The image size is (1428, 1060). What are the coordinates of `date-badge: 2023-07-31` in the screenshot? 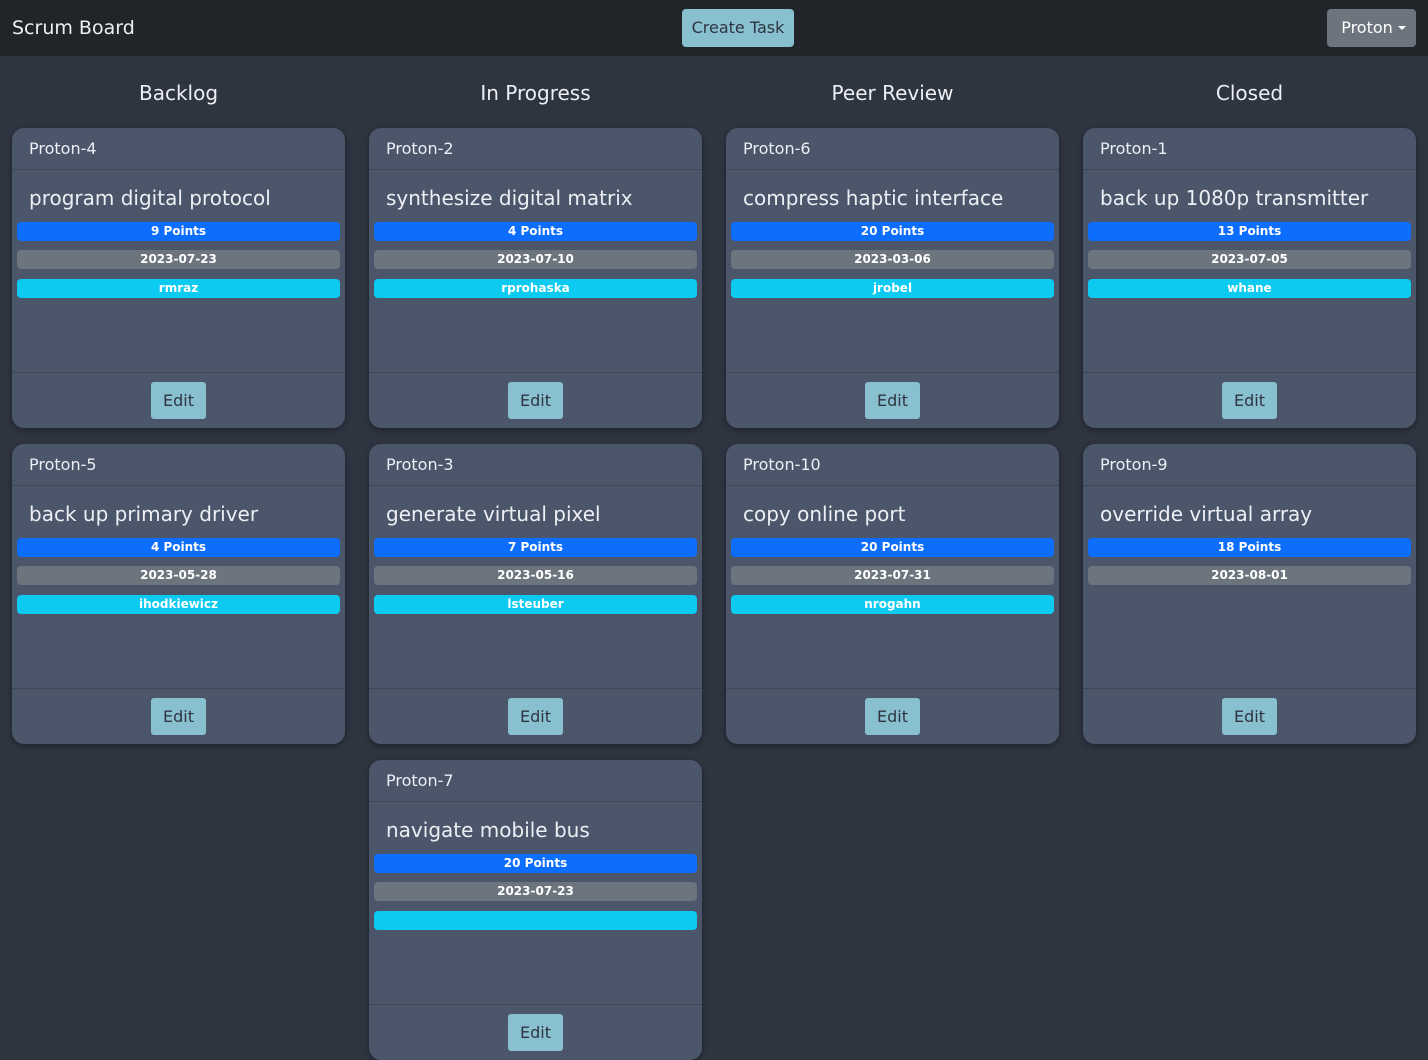 It's located at (892, 575).